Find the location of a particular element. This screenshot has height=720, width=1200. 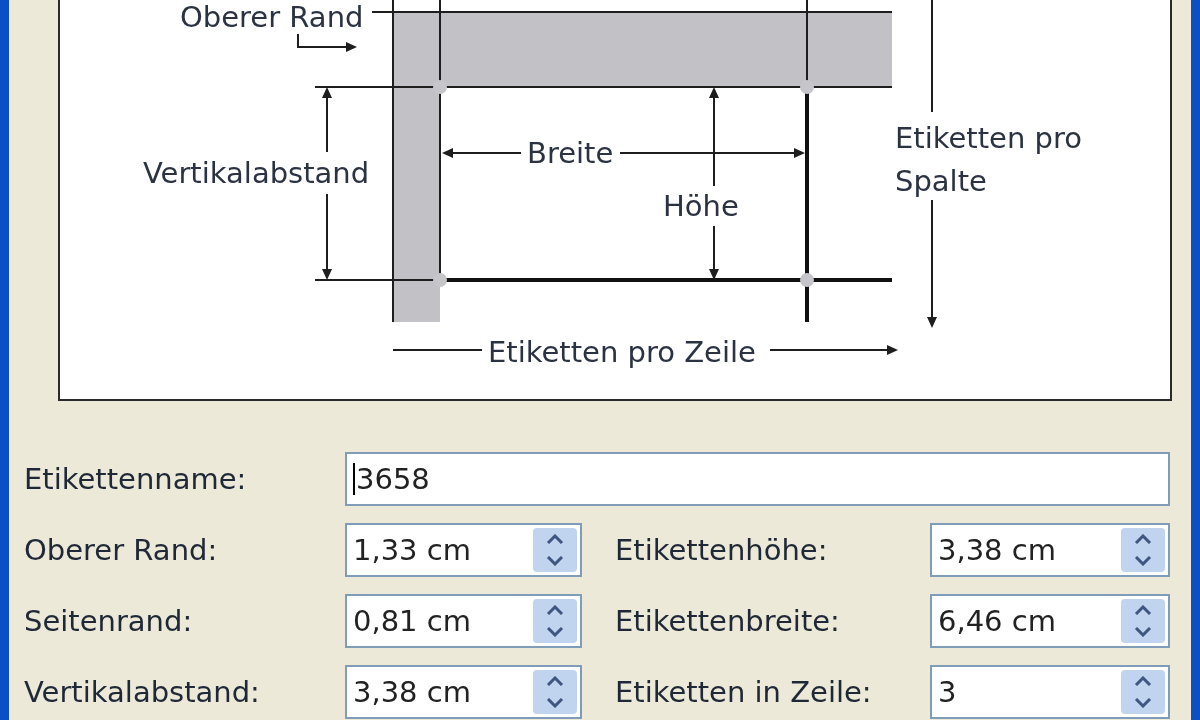

spin-box: 1,33 cm is located at coordinates (463, 550).